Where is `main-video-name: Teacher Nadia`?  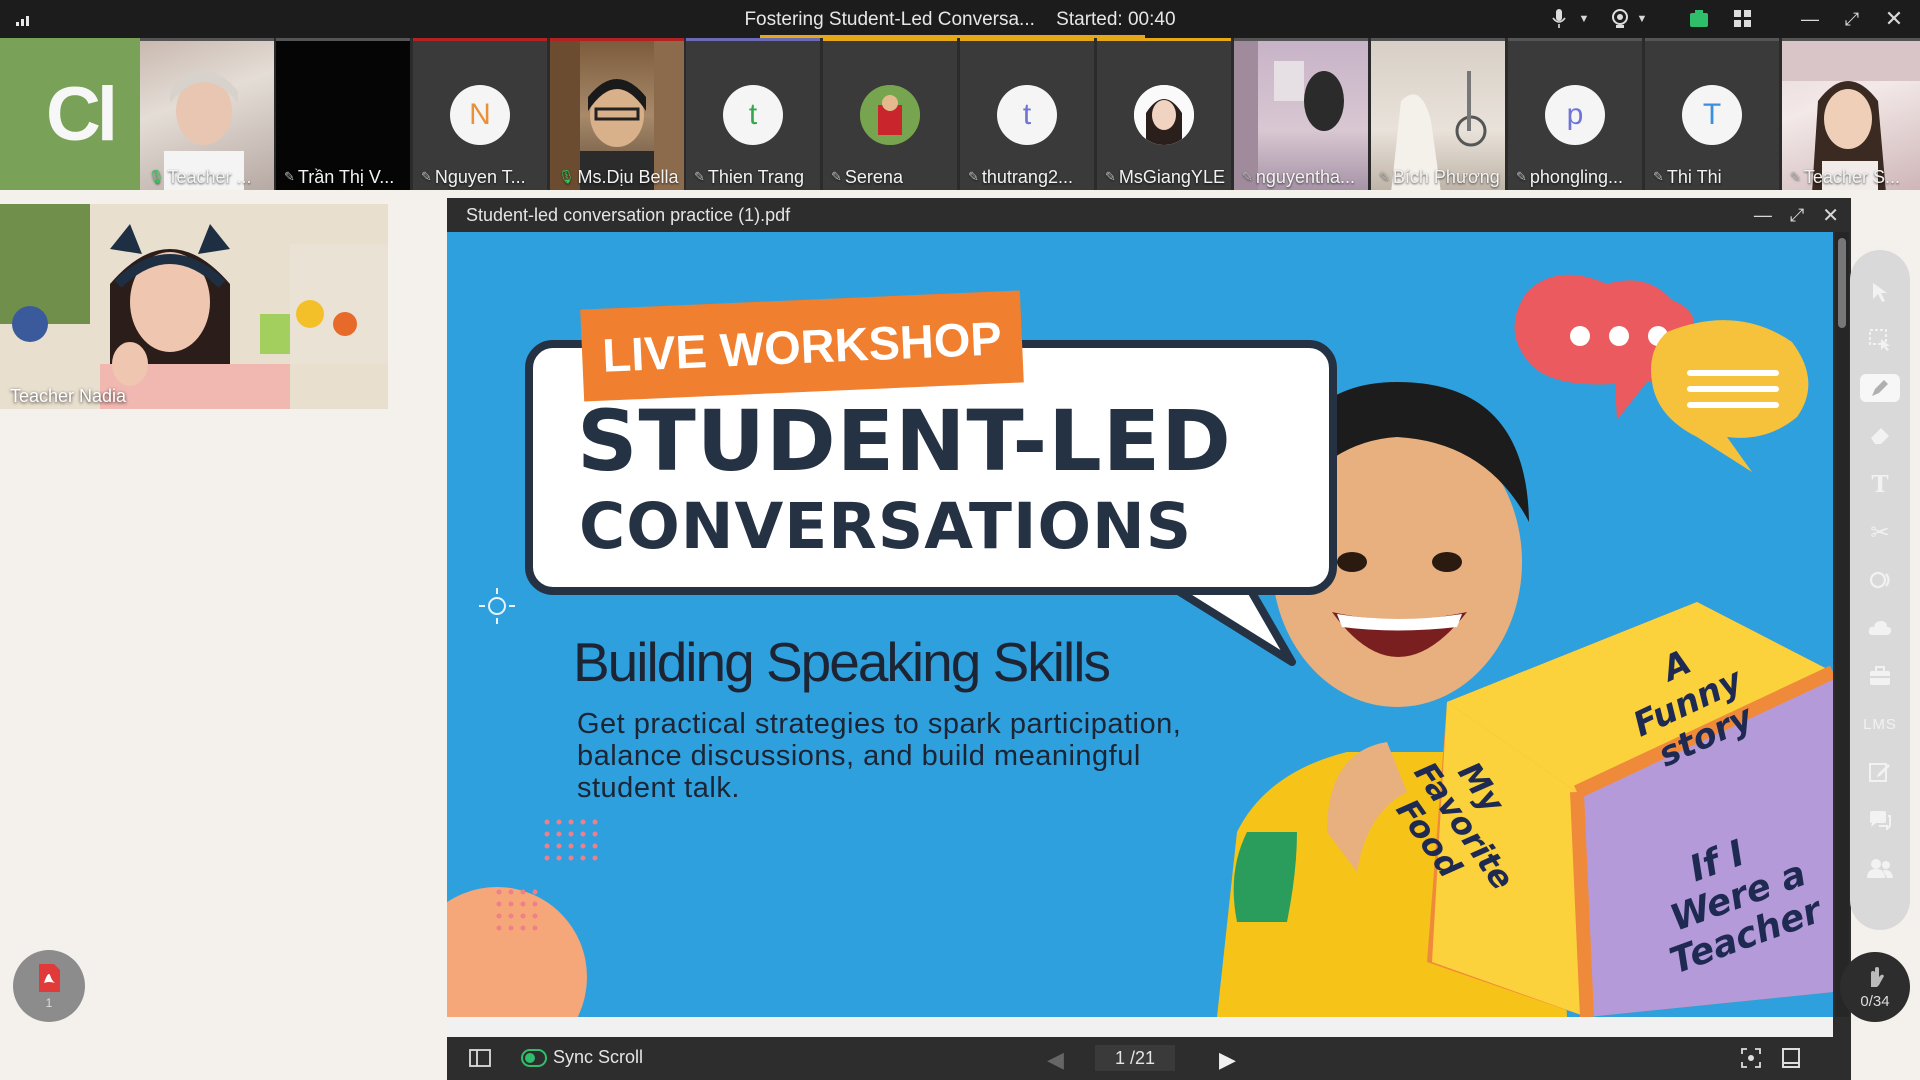
main-video-name: Teacher Nadia is located at coordinates (68, 396).